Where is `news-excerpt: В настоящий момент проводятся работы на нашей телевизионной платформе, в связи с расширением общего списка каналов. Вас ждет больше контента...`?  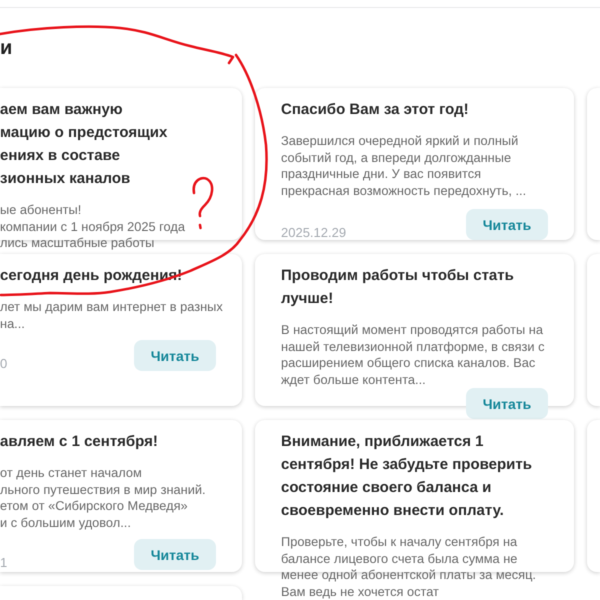 news-excerpt: В настоящий момент проводятся работы на нашей телевизионной платформе, в связи с расширением общего списка каналов. Вас ждет больше контента... is located at coordinates (413, 355).